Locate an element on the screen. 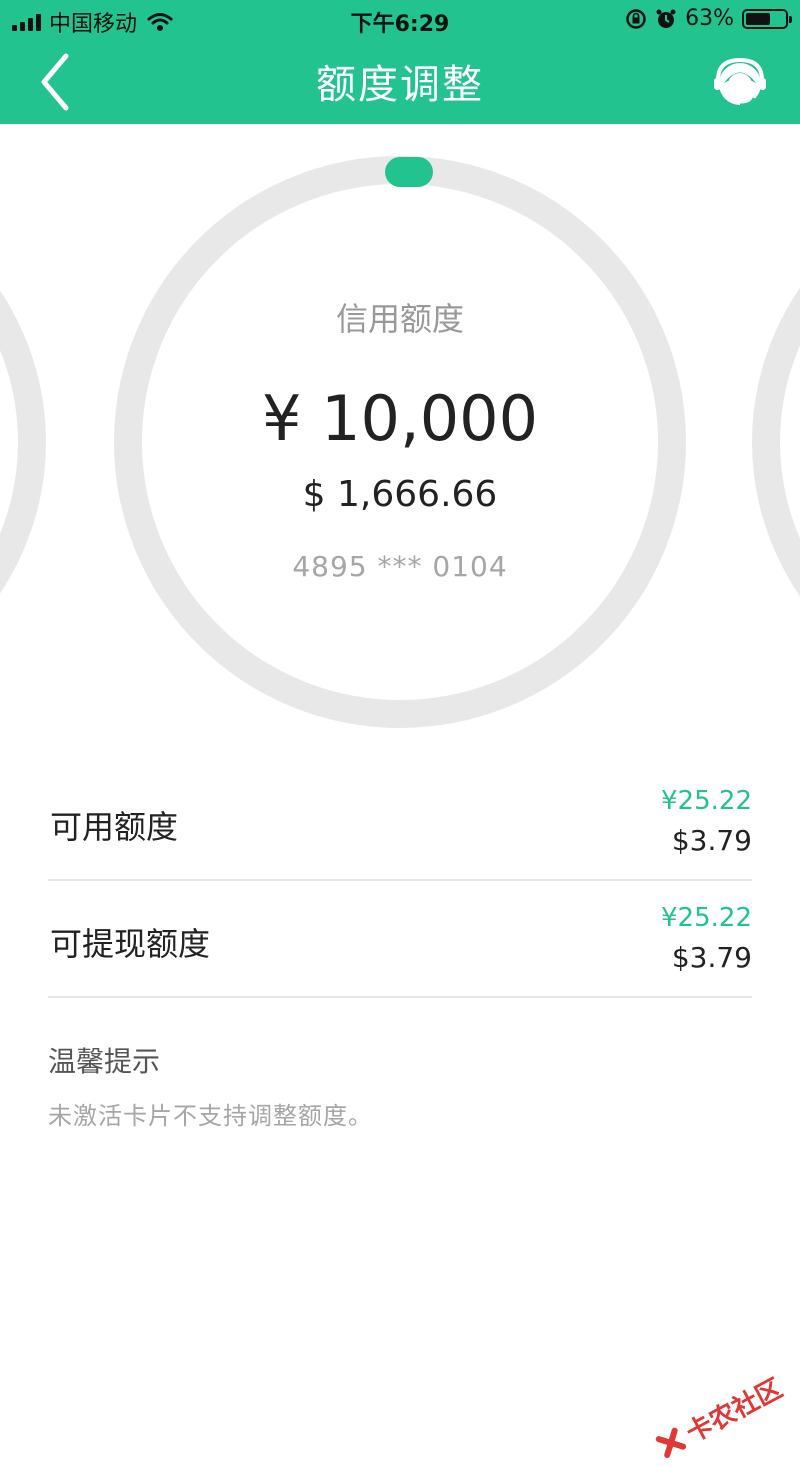 This screenshot has width=800, height=1466. watermark: 卡农社区 is located at coordinates (718, 1416).